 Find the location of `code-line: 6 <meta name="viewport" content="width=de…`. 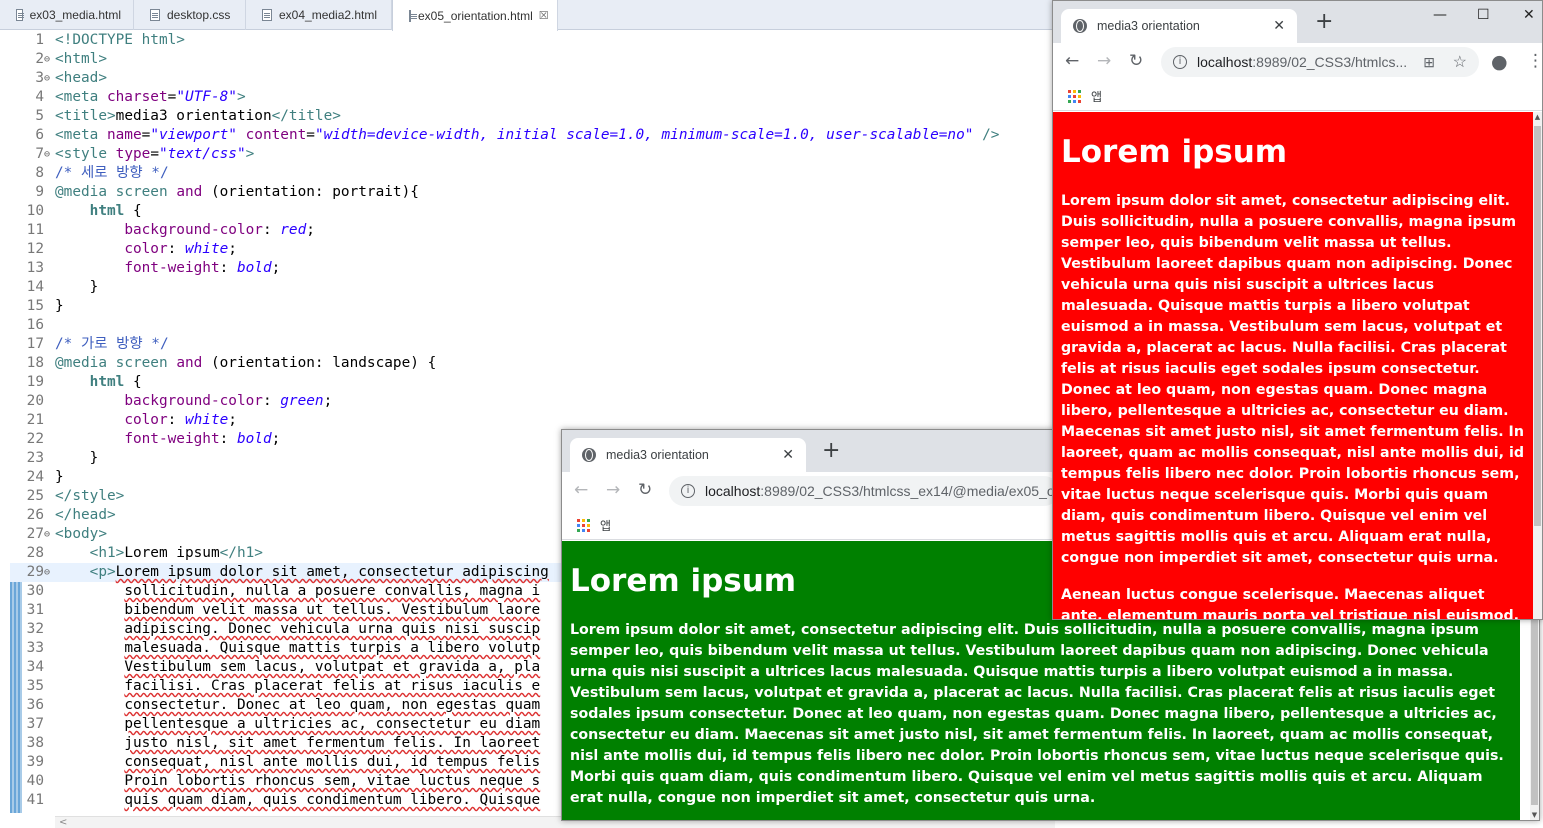

code-line: 6 <meta name="viewport" content="width=de… is located at coordinates (535, 135).